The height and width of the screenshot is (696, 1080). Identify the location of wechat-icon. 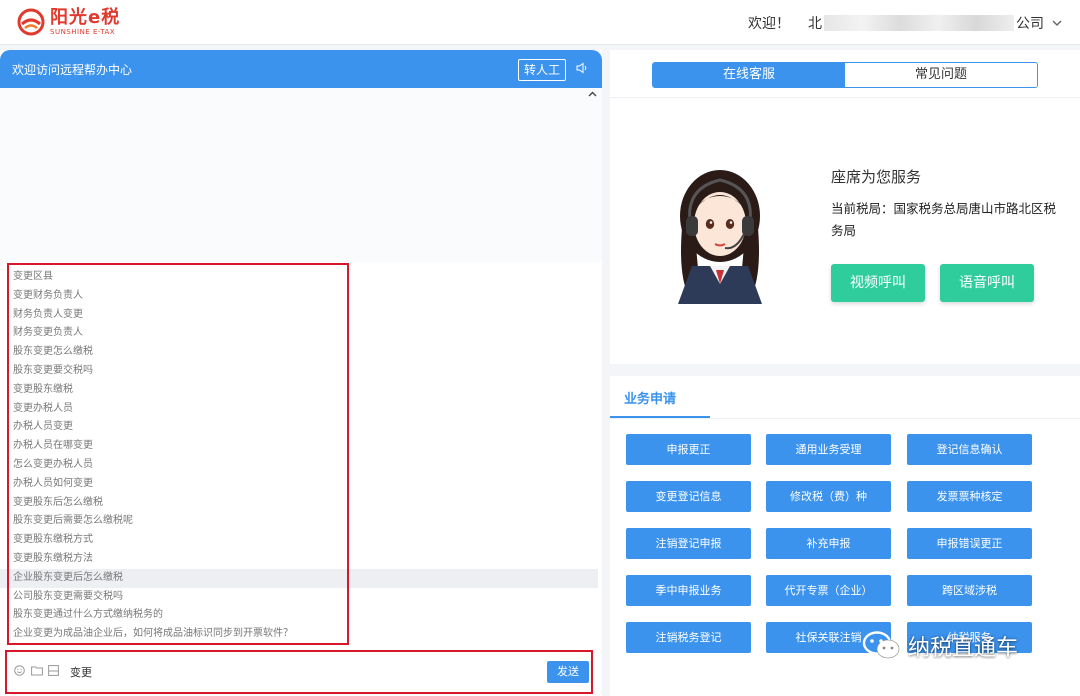
(881, 645).